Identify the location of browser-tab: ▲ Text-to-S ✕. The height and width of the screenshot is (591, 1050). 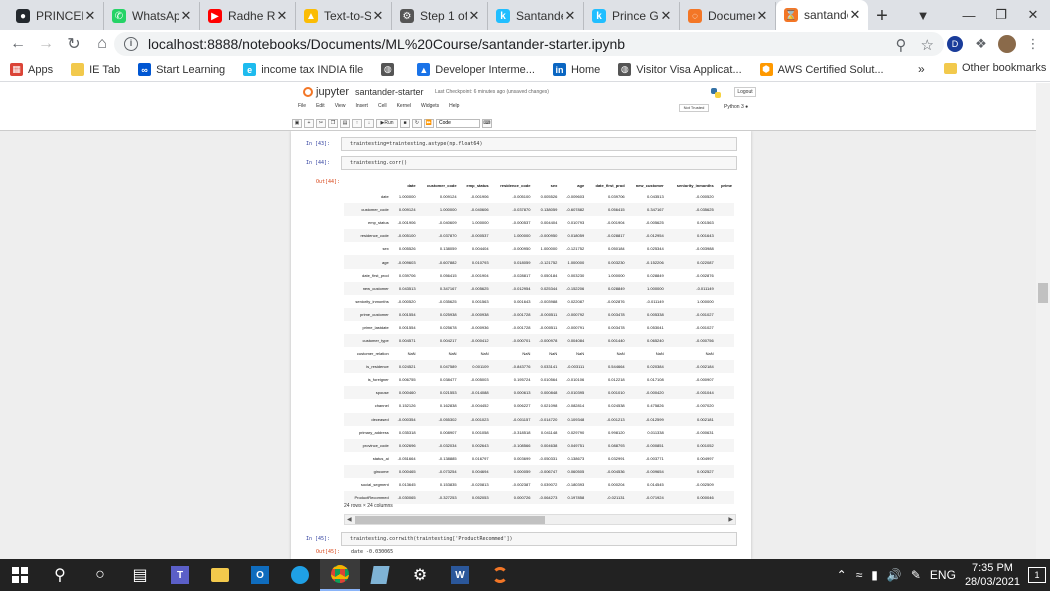
(344, 16).